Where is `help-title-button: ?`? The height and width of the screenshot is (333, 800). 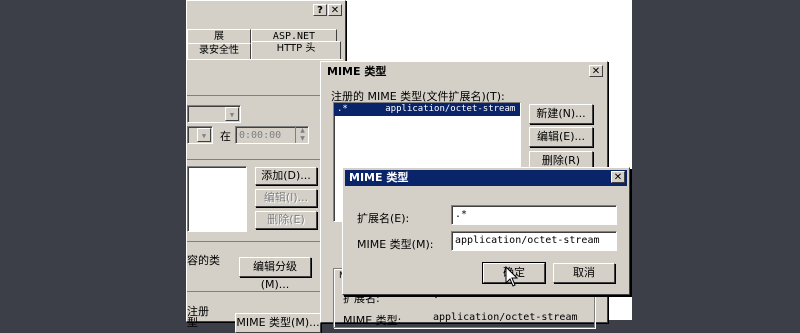 help-title-button: ? is located at coordinates (320, 10).